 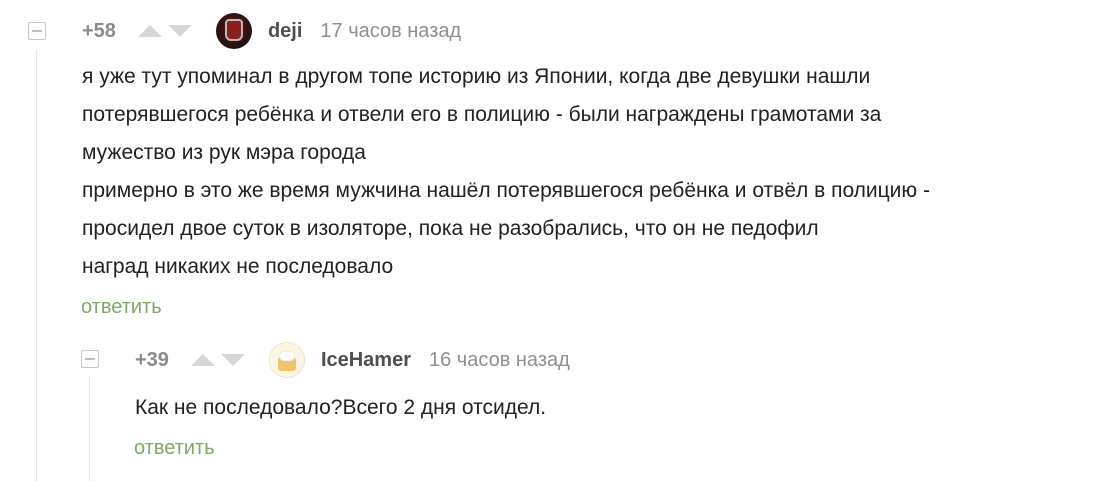 What do you see at coordinates (232, 360) in the screenshot?
I see `vote-down-icon` at bounding box center [232, 360].